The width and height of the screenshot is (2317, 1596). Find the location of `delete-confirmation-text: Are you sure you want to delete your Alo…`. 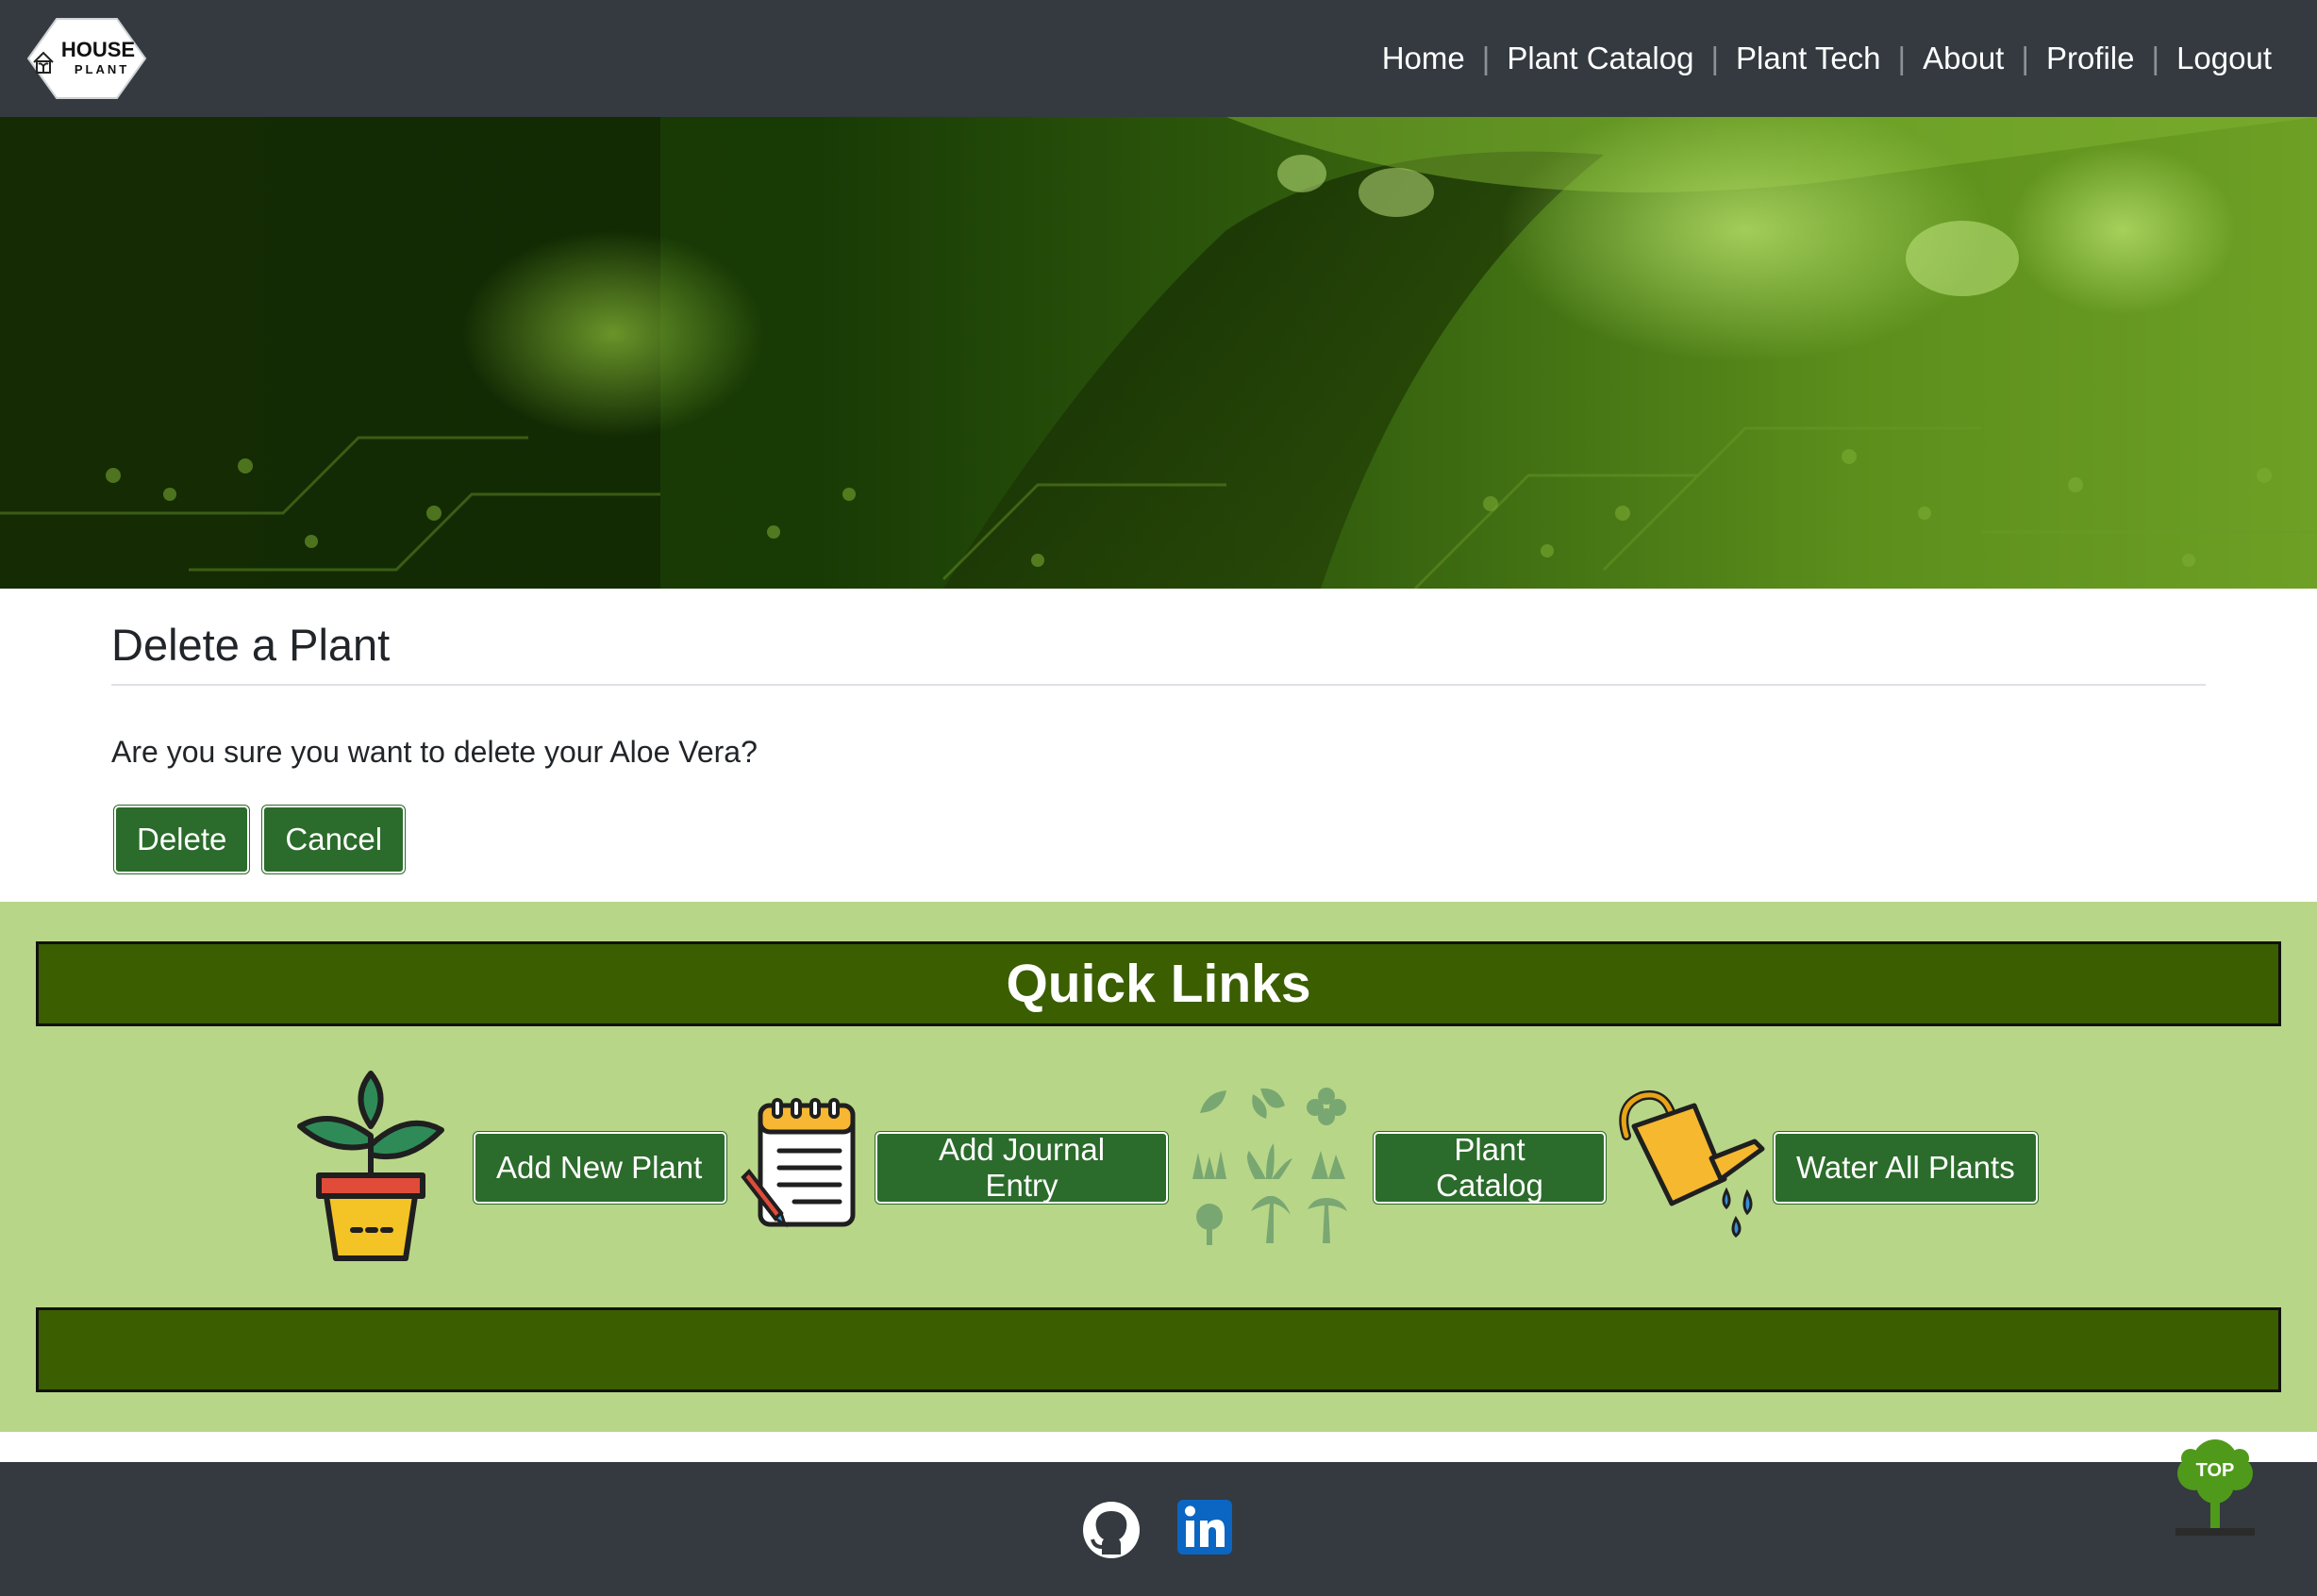

delete-confirmation-text: Are you sure you want to delete your Alo… is located at coordinates (434, 752).